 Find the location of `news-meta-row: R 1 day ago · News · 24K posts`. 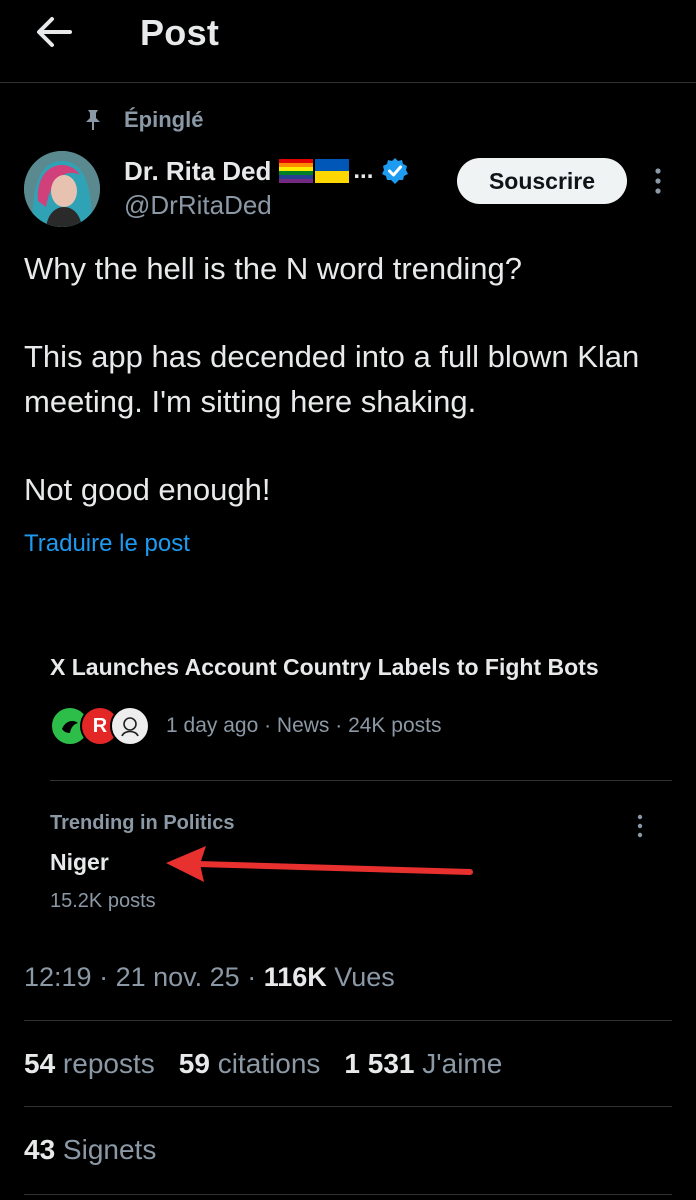

news-meta-row: R 1 day ago · News · 24K posts is located at coordinates (245, 726).